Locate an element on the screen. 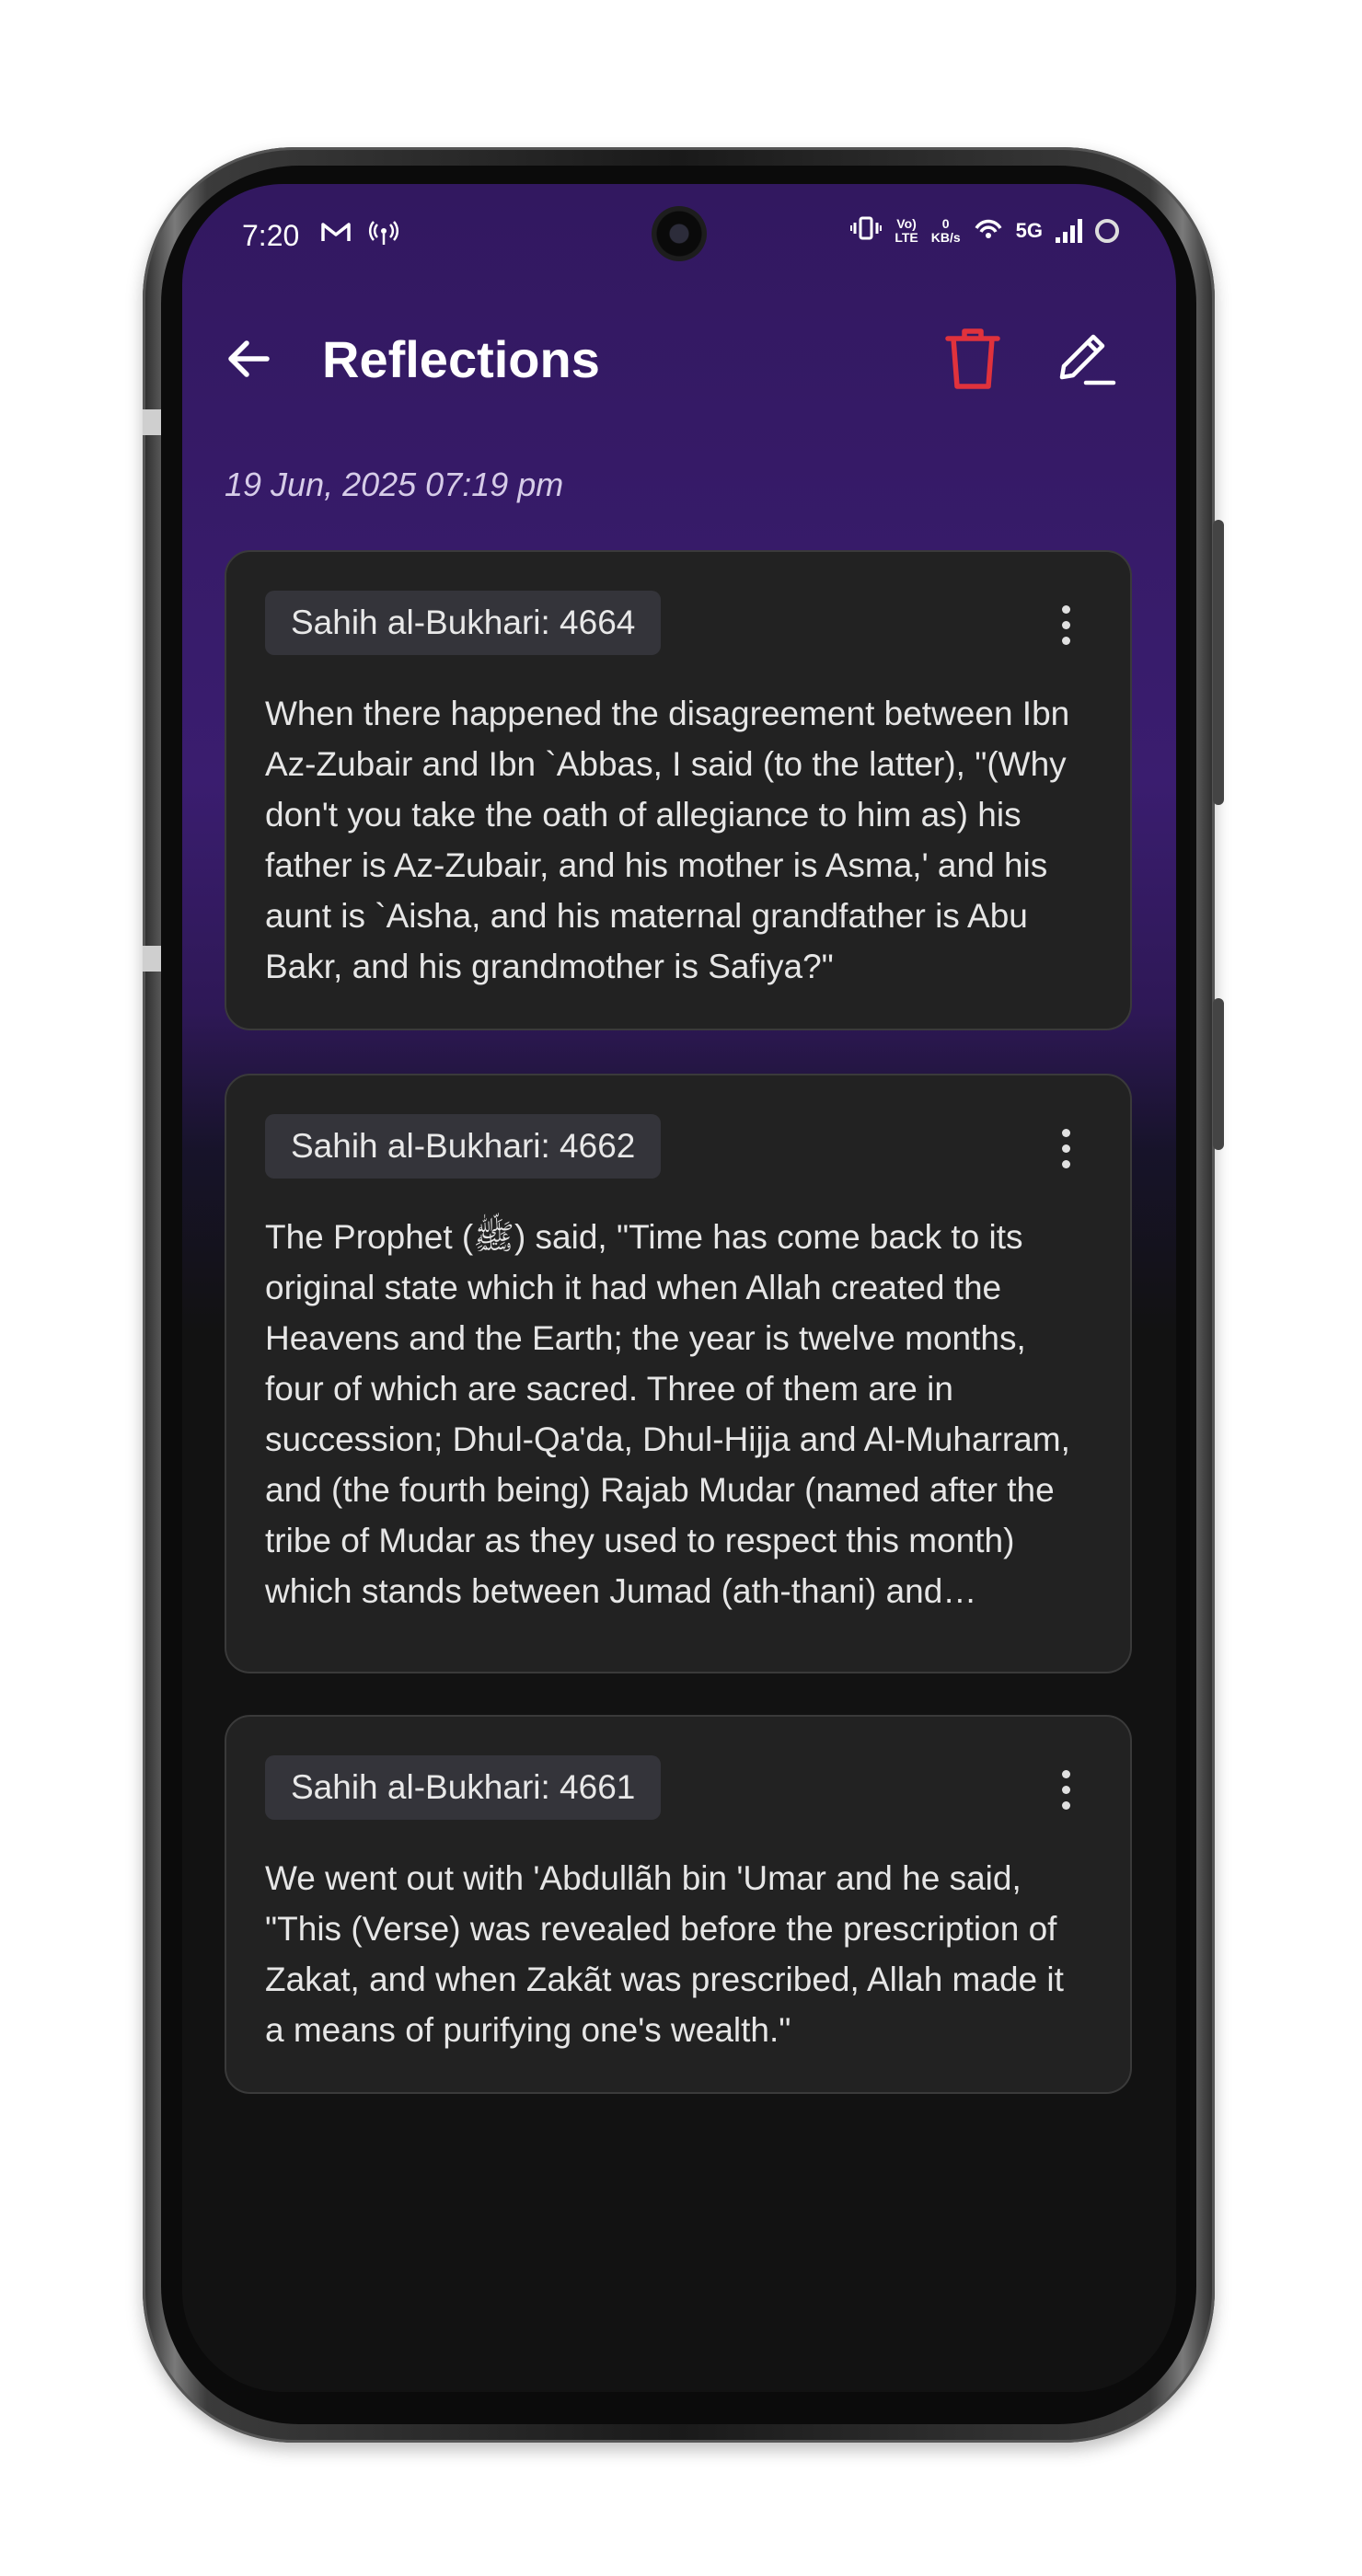  reflection-date: 19 Jun, 2025 07:19 pm is located at coordinates (394, 484).